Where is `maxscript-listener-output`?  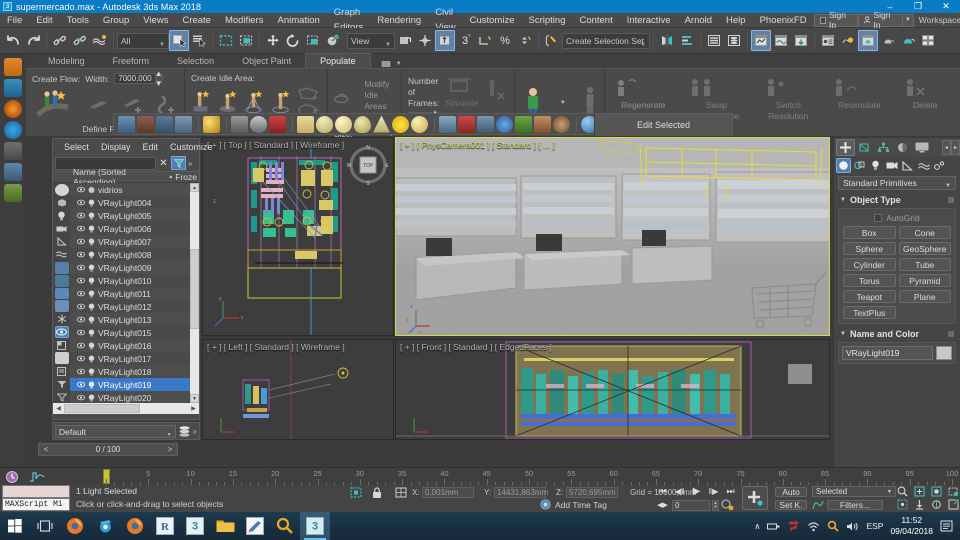 maxscript-listener-output is located at coordinates (36, 491).